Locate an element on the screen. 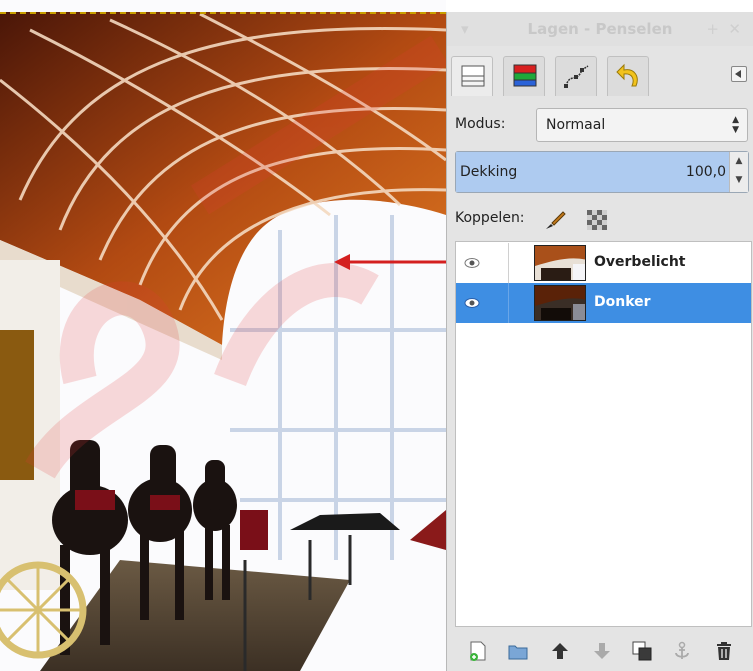  tab-channels is located at coordinates (524, 76).